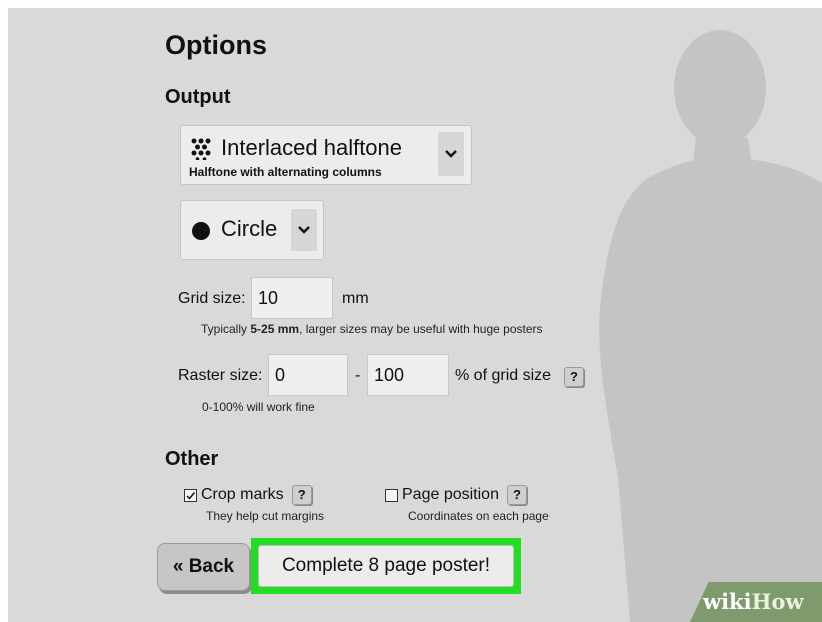  Describe the element at coordinates (478, 516) in the screenshot. I see `page-position-hint: Coordinates on each page` at that location.